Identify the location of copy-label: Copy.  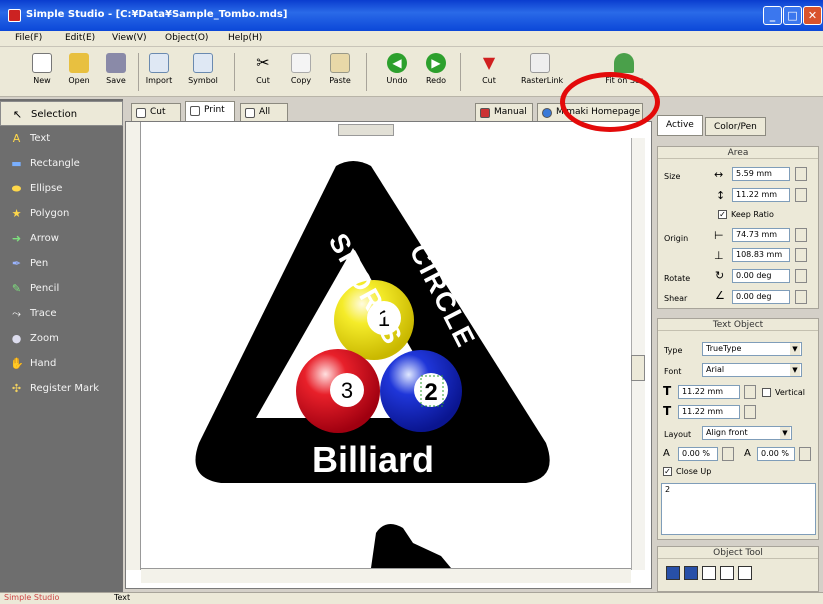
(301, 80).